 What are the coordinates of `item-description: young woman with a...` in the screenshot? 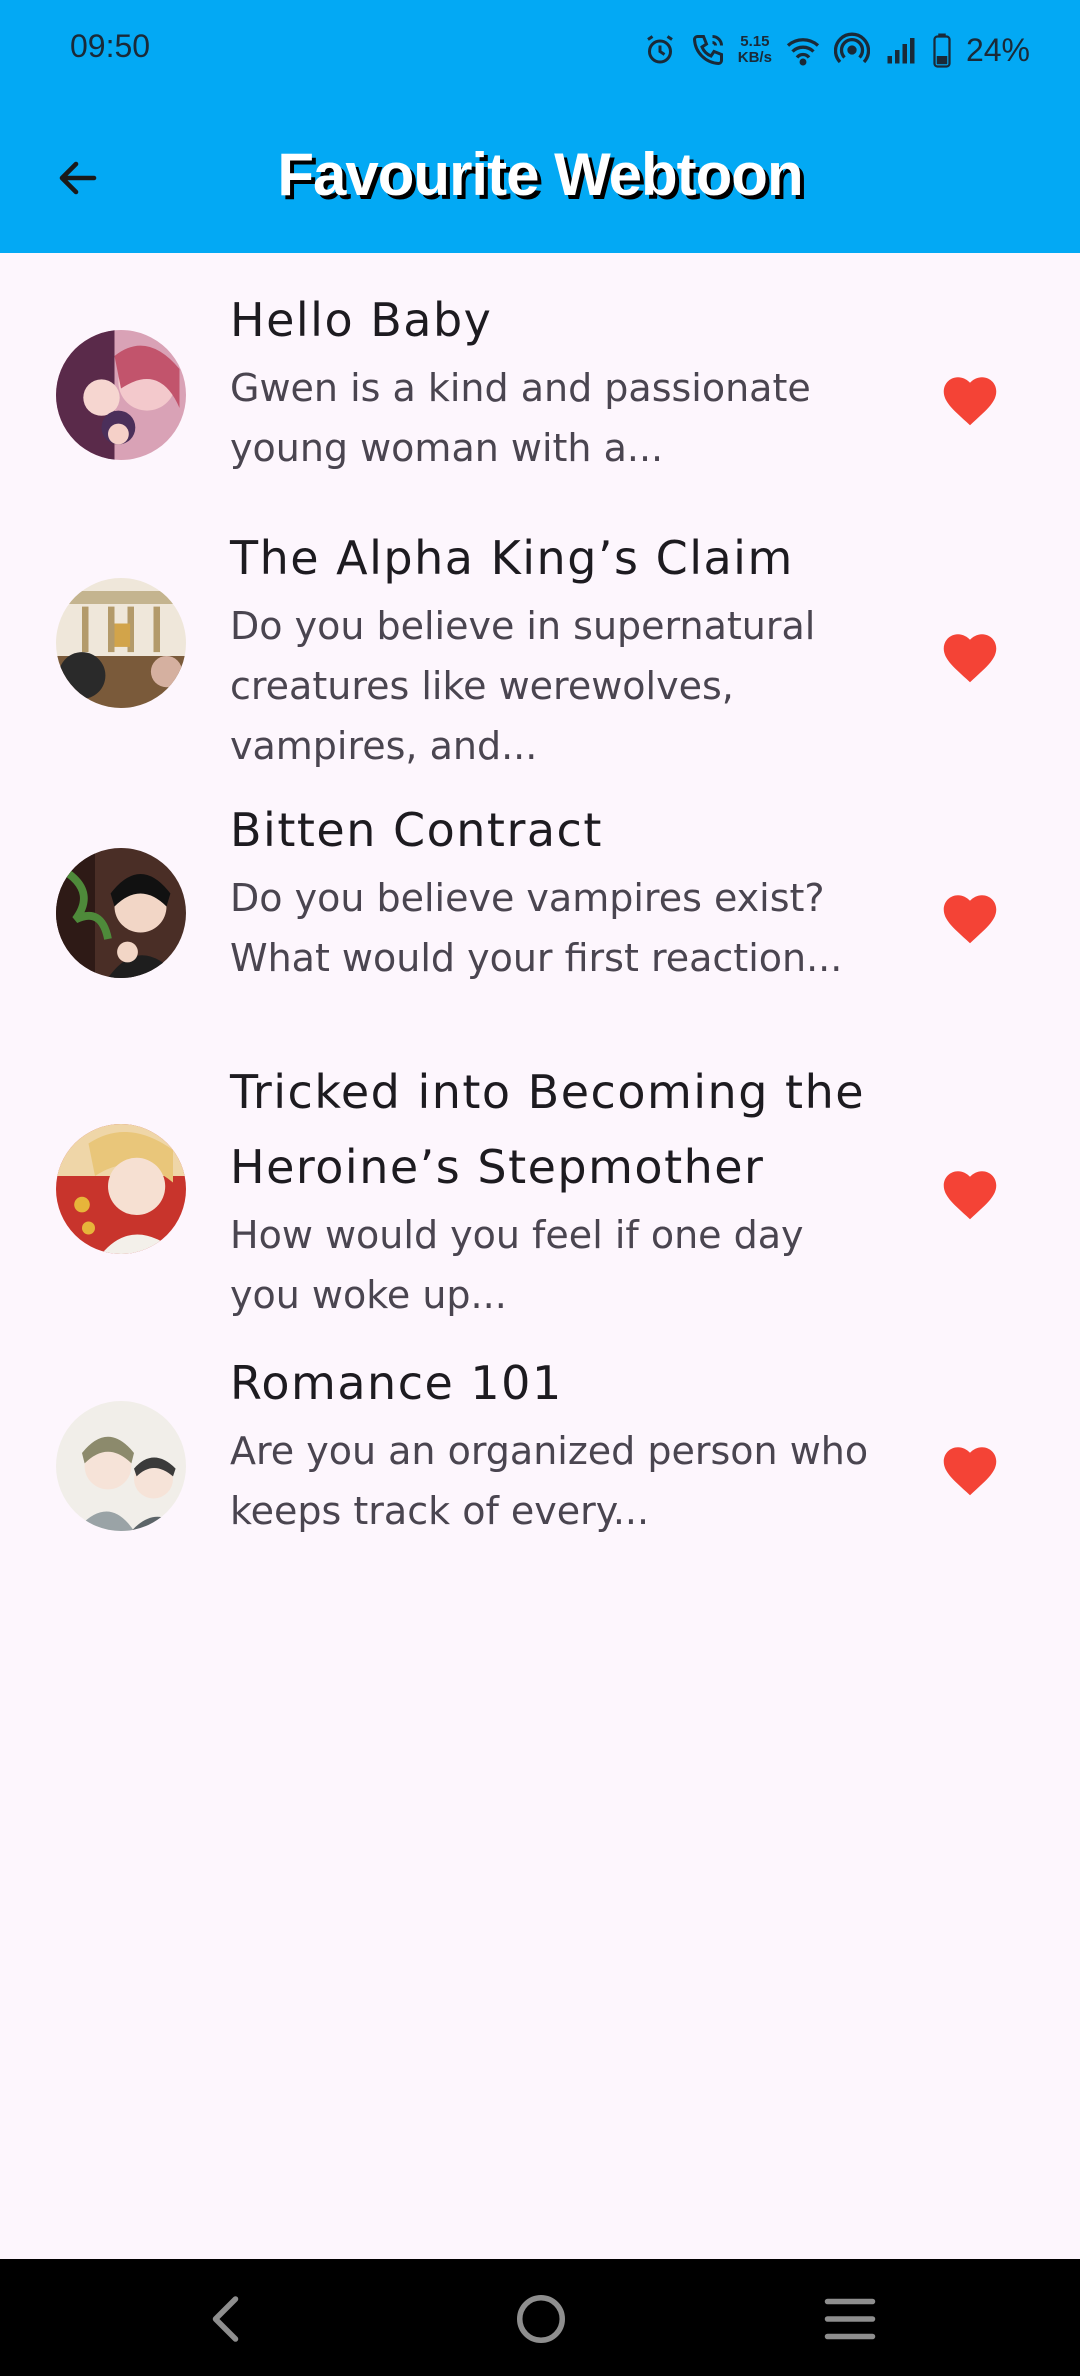 It's located at (447, 448).